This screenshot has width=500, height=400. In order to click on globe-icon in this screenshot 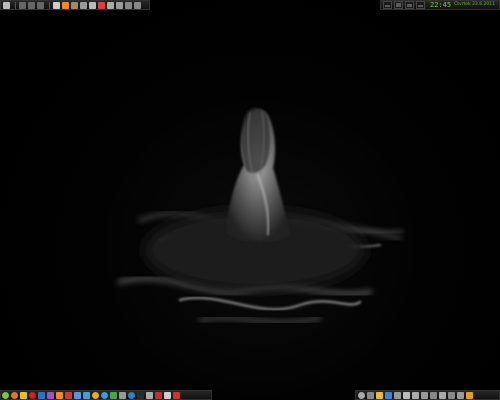, I will do `click(131, 395)`.